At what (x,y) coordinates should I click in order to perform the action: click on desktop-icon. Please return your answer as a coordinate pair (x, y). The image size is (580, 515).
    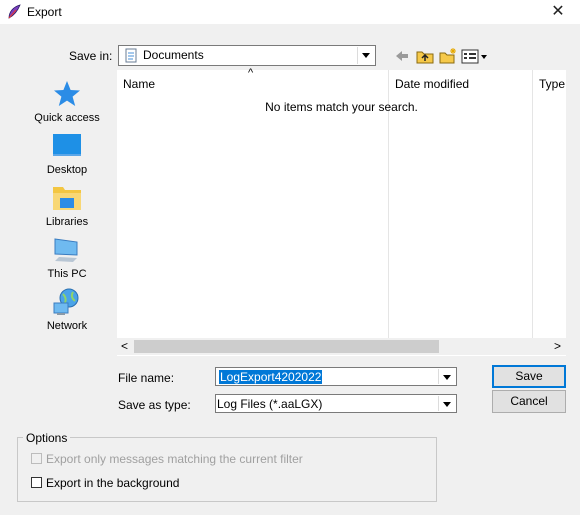
    Looking at the image, I should click on (67, 145).